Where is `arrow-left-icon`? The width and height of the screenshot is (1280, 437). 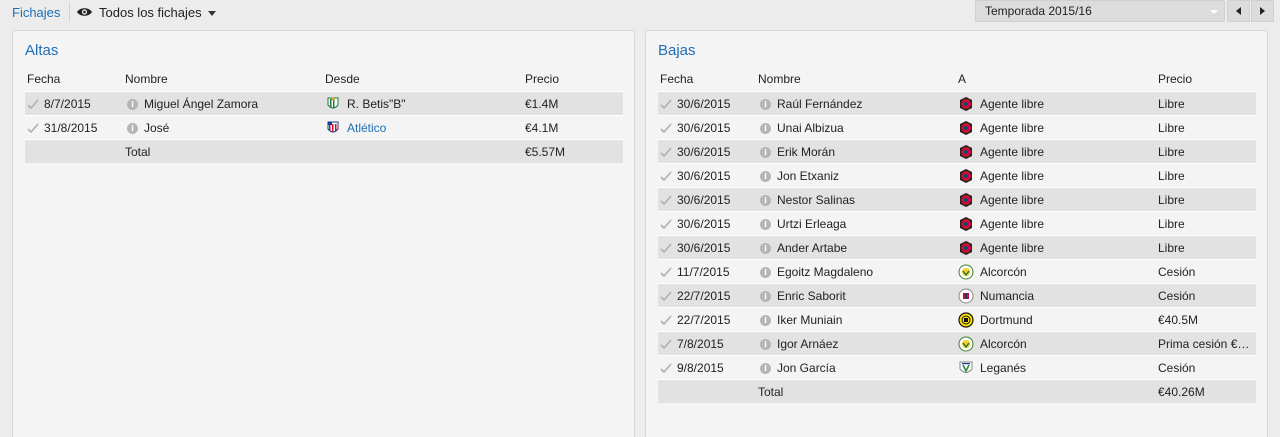
arrow-left-icon is located at coordinates (1238, 11).